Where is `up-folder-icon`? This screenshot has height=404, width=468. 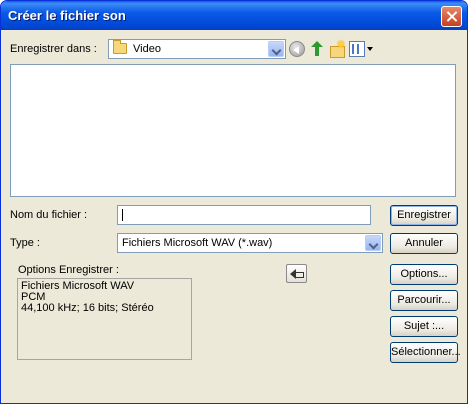 up-folder-icon is located at coordinates (317, 49).